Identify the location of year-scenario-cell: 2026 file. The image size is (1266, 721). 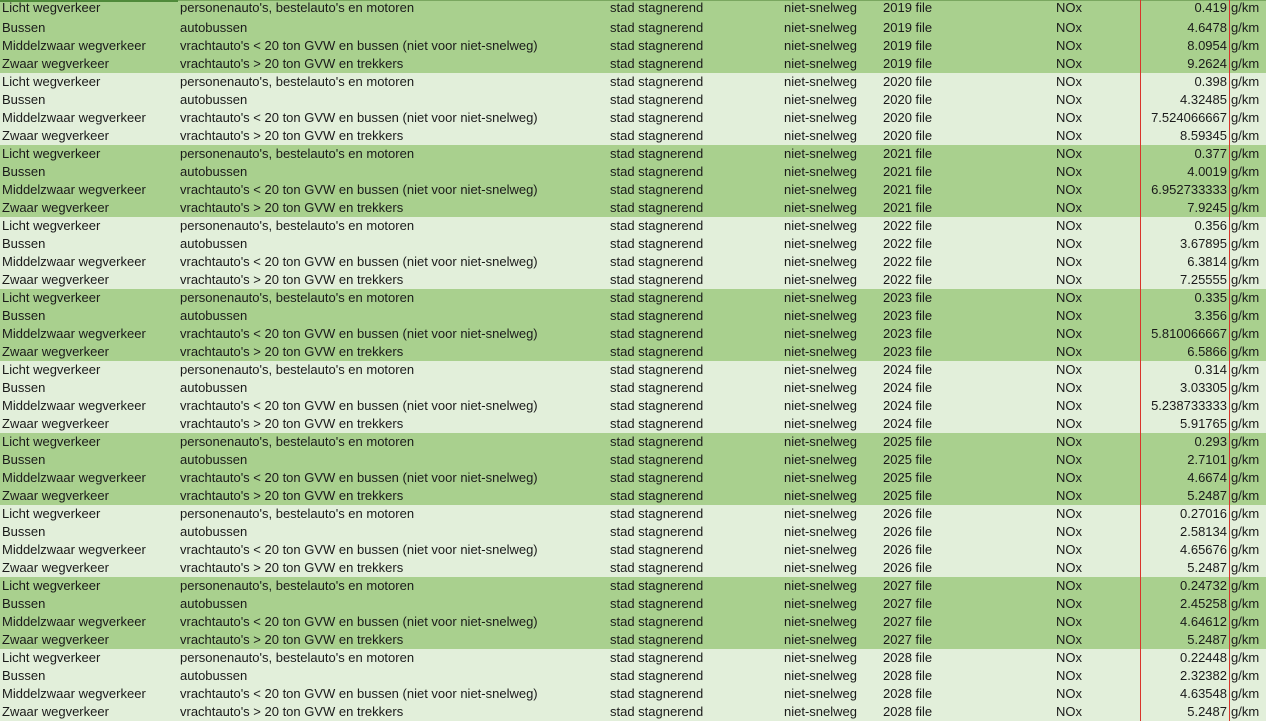
(968, 514).